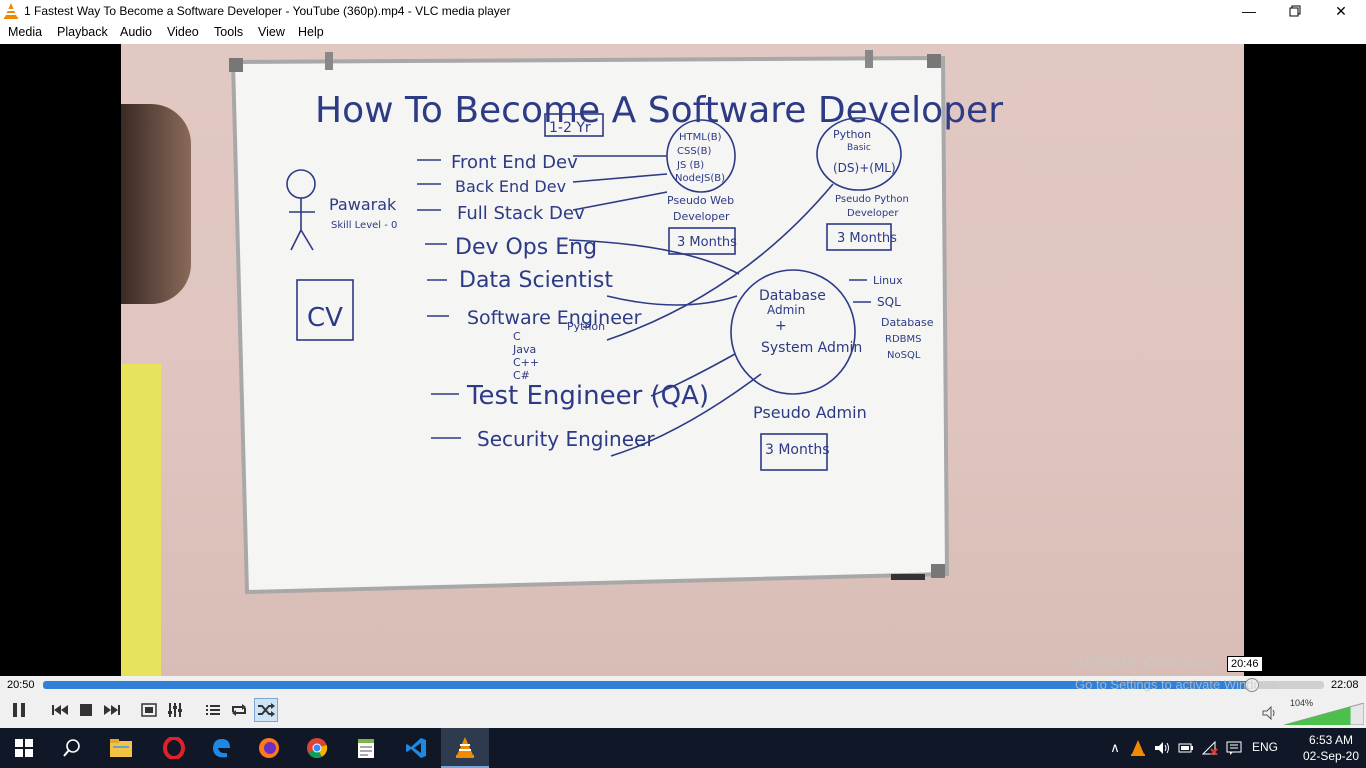 The height and width of the screenshot is (768, 1366). I want to click on playlist-icon, so click(213, 710).